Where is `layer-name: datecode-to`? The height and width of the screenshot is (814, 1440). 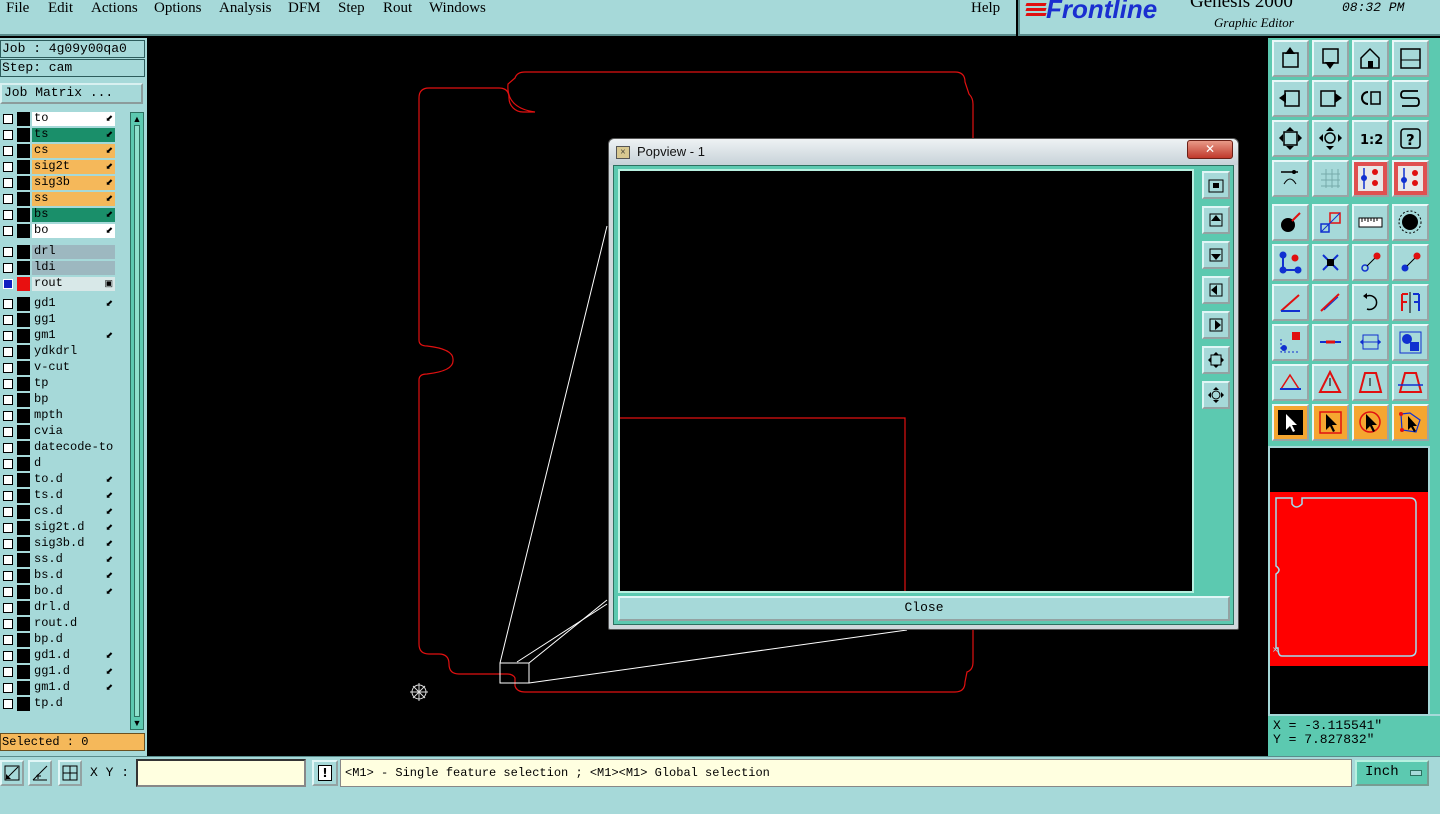
layer-name: datecode-to is located at coordinates (73, 448).